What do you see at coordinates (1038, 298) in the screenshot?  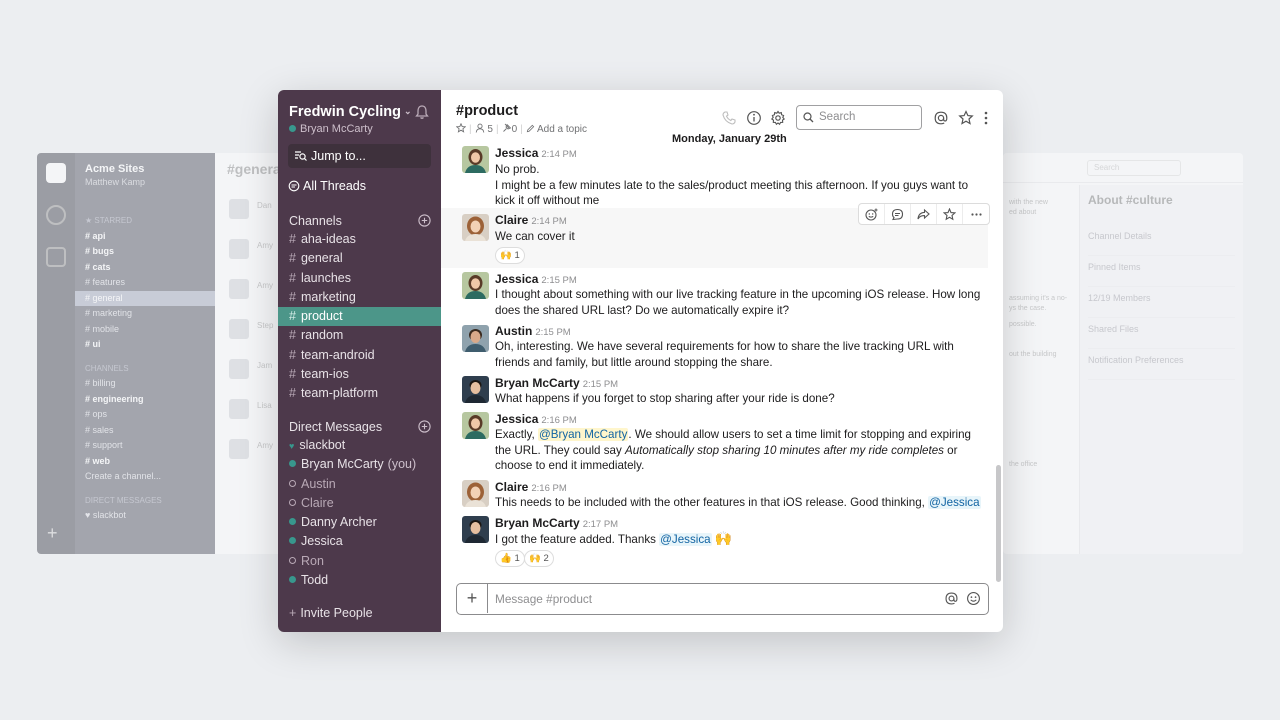 I see `background-message-snippet: assuming it's a no-` at bounding box center [1038, 298].